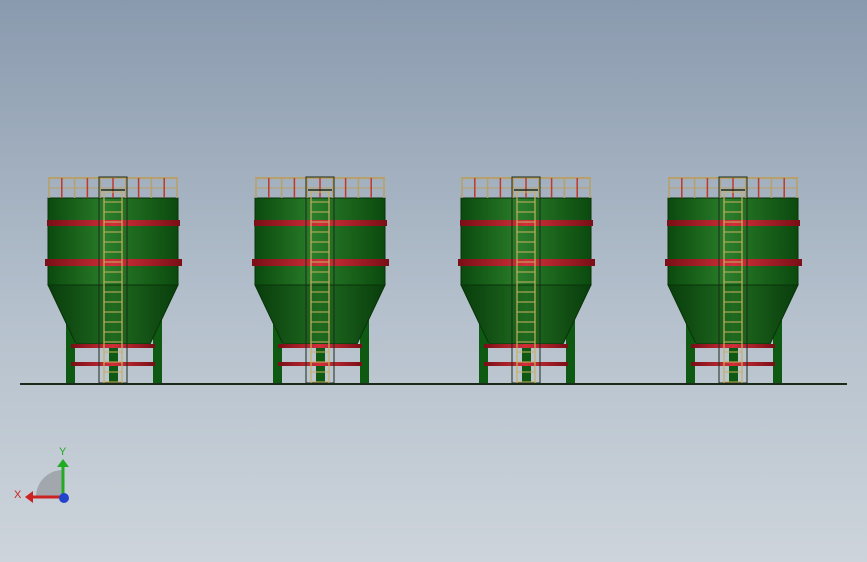 The image size is (867, 562). Describe the element at coordinates (18, 495) in the screenshot. I see `triad-x-label: X` at that location.